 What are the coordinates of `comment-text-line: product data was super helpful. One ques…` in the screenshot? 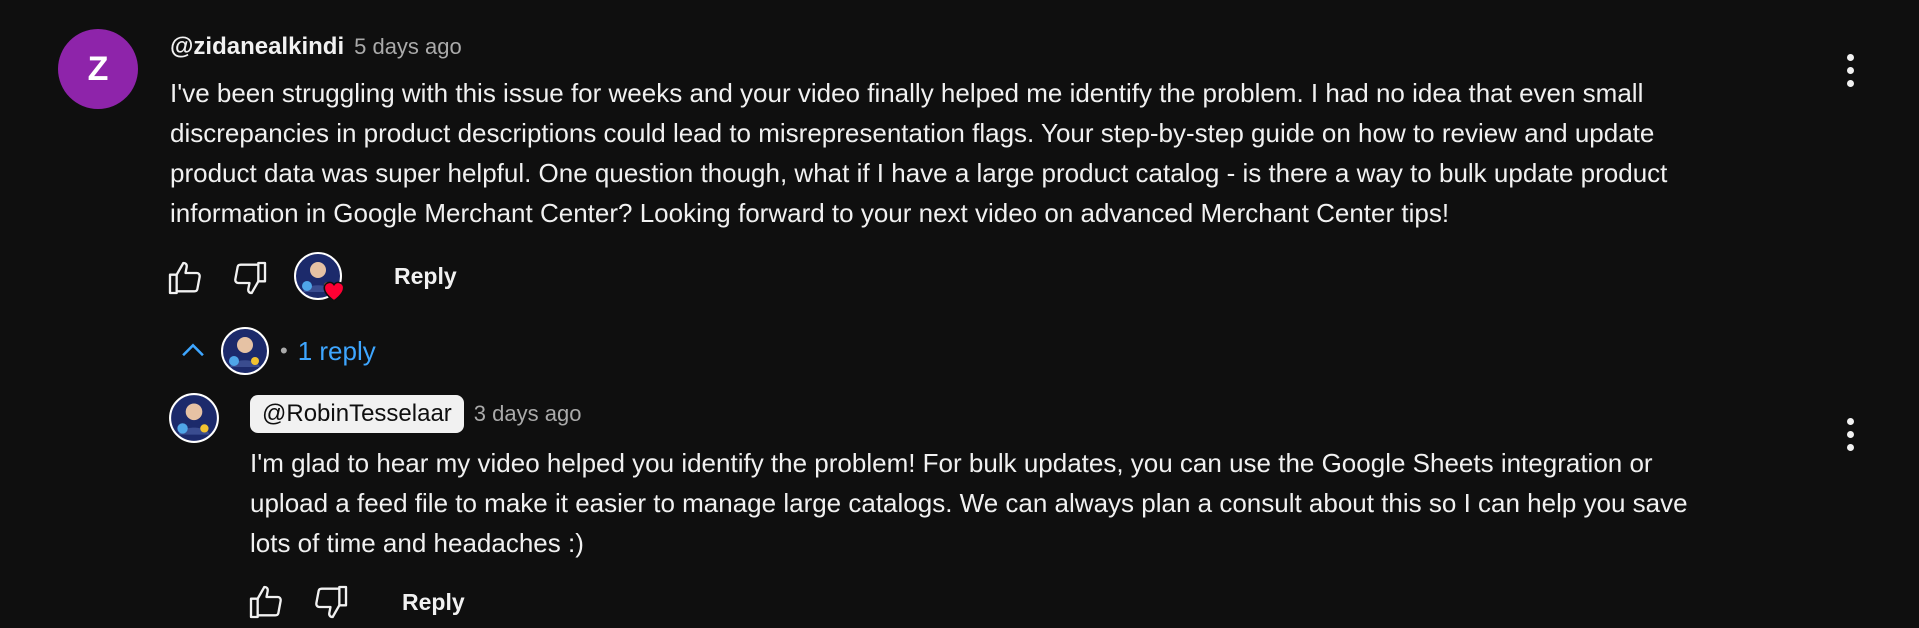 It's located at (919, 173).